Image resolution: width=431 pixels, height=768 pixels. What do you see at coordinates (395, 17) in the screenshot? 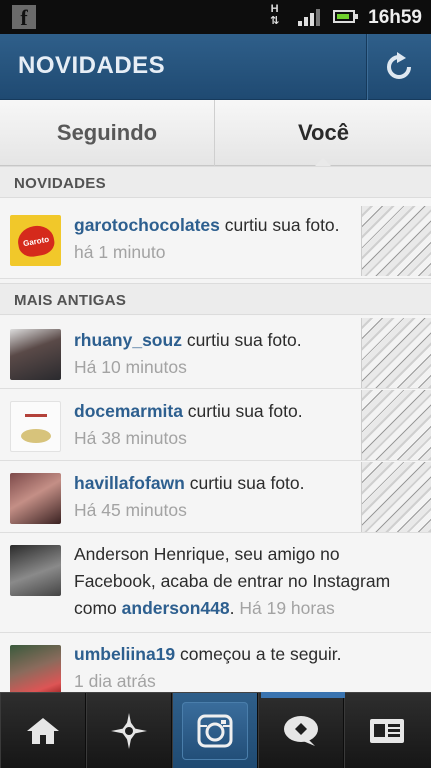
I see `clock: 16h59` at bounding box center [395, 17].